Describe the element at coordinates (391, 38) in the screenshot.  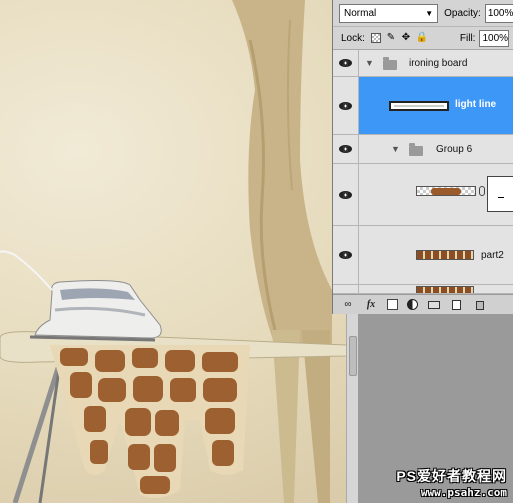
I see `lock-brush-icon: ✎` at that location.